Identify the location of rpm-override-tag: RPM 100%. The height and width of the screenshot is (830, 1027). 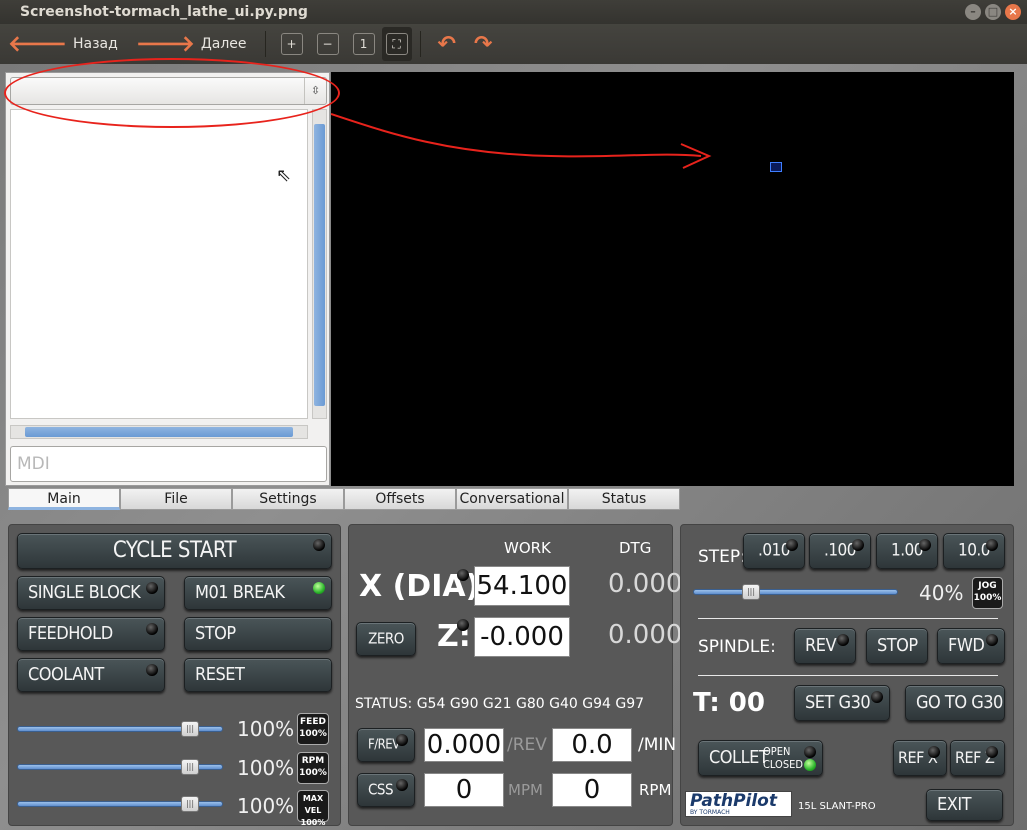
(313, 768).